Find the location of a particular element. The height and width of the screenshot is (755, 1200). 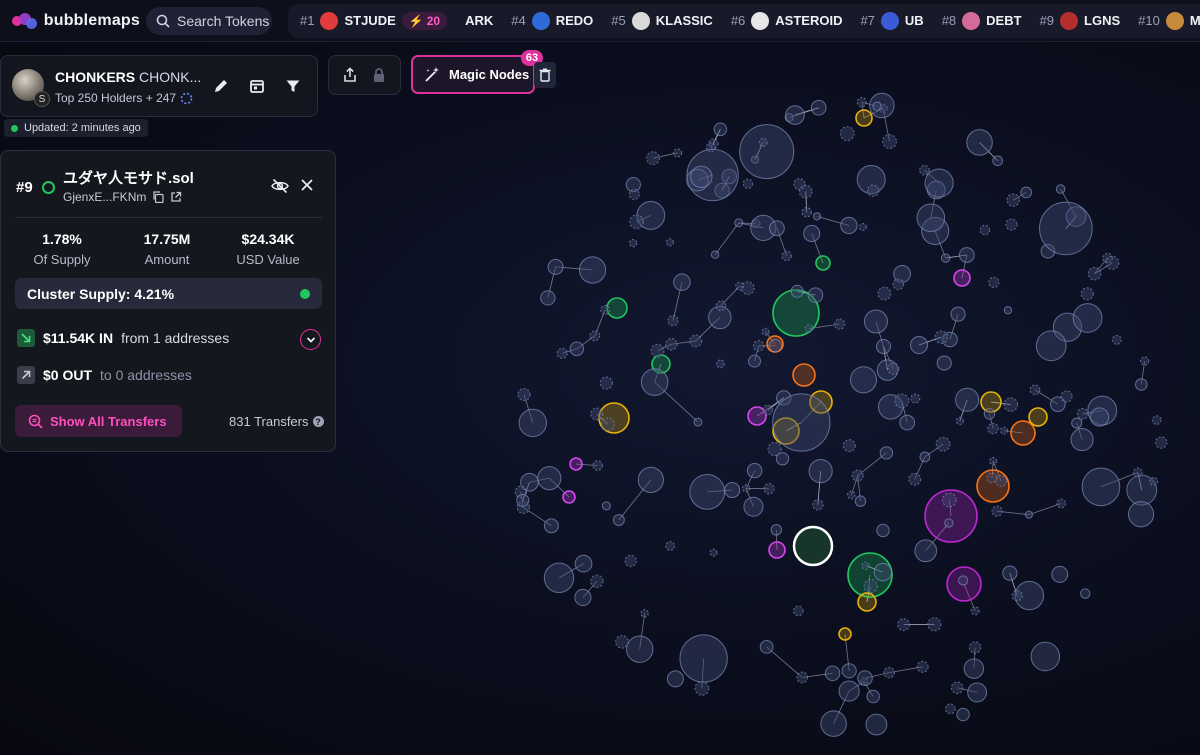

close-panel-button is located at coordinates (307, 187).